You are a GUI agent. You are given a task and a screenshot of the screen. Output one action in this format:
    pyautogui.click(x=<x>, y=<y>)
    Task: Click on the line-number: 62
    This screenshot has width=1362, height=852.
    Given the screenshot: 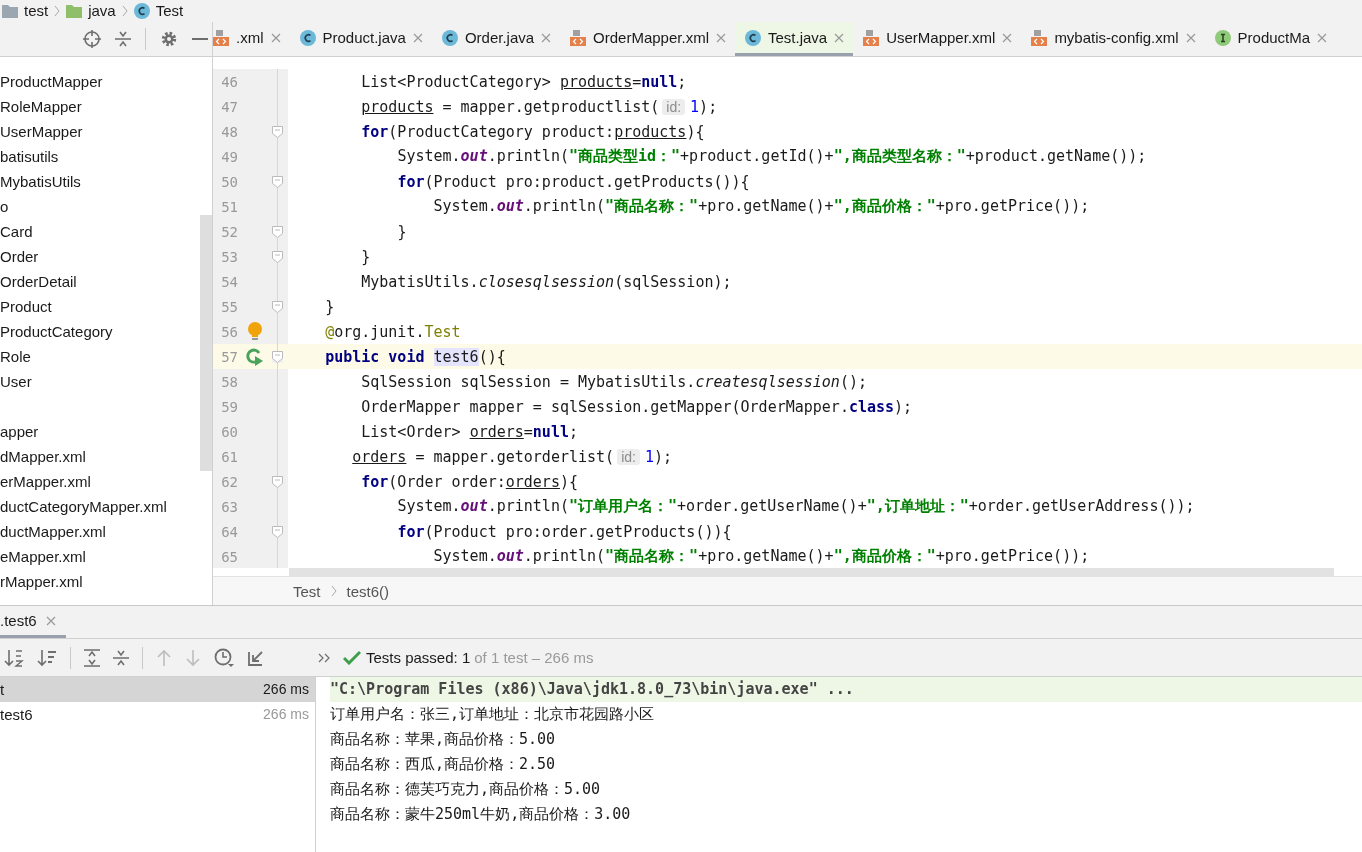 What is the action you would take?
    pyautogui.click(x=229, y=481)
    